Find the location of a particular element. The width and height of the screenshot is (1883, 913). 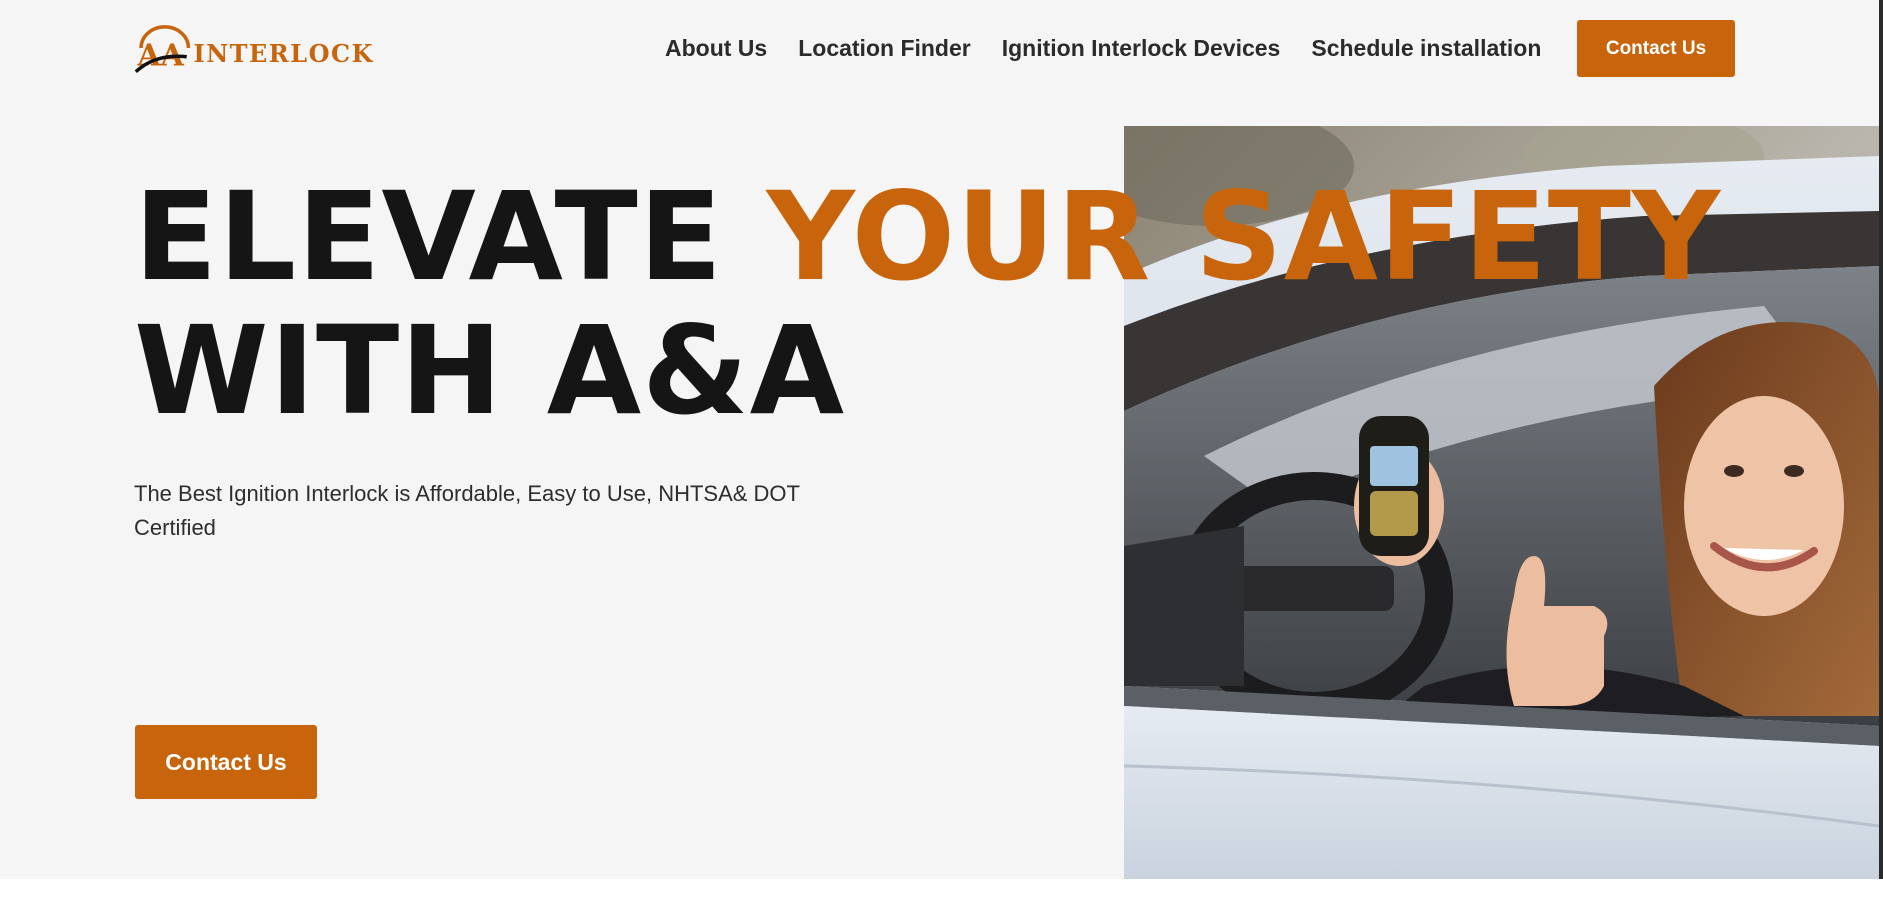

nav-schedule-installation: Schedule installation is located at coordinates (1426, 48).